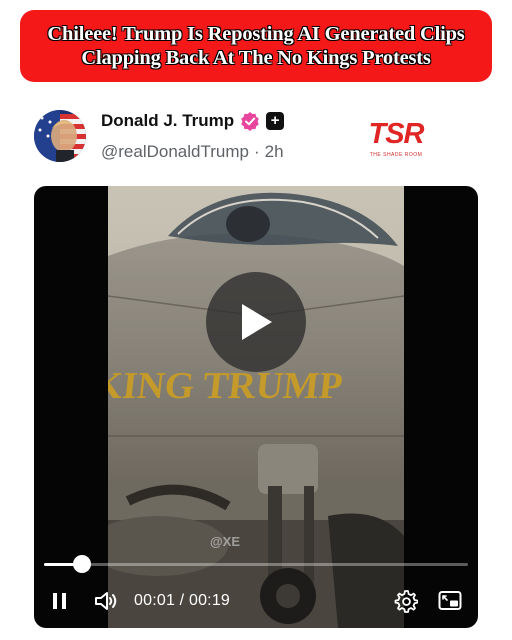 The height and width of the screenshot is (640, 512). Describe the element at coordinates (225, 541) in the screenshot. I see `video-watermark: @XE` at that location.